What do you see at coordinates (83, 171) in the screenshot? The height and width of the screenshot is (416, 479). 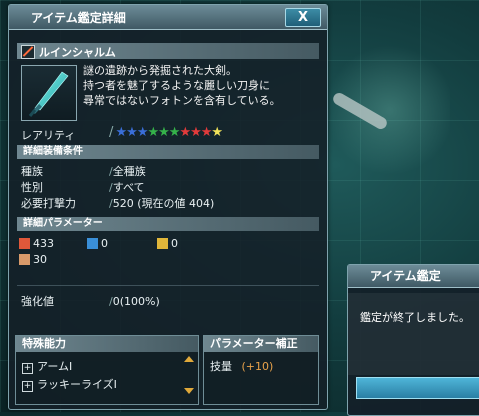 I see `requirement-row: 種族/全種族` at bounding box center [83, 171].